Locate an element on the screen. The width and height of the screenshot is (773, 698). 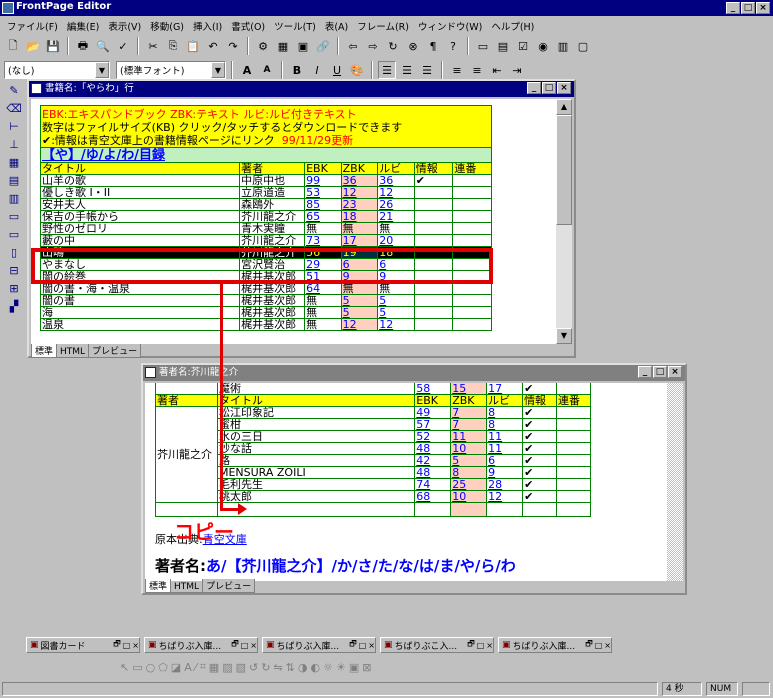
rotate-right-icon: ↻ is located at coordinates (265, 667).